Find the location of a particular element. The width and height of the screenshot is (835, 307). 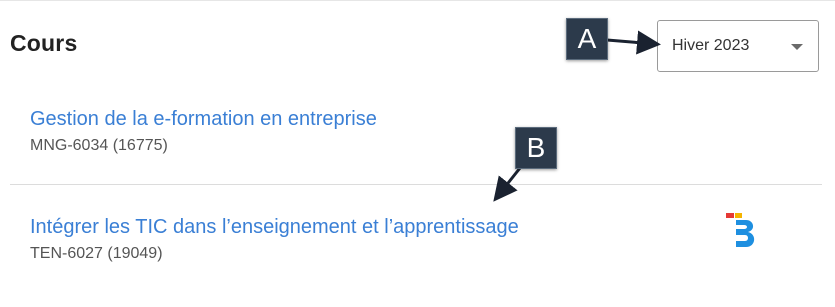

callout-b-marker: B is located at coordinates (536, 148).